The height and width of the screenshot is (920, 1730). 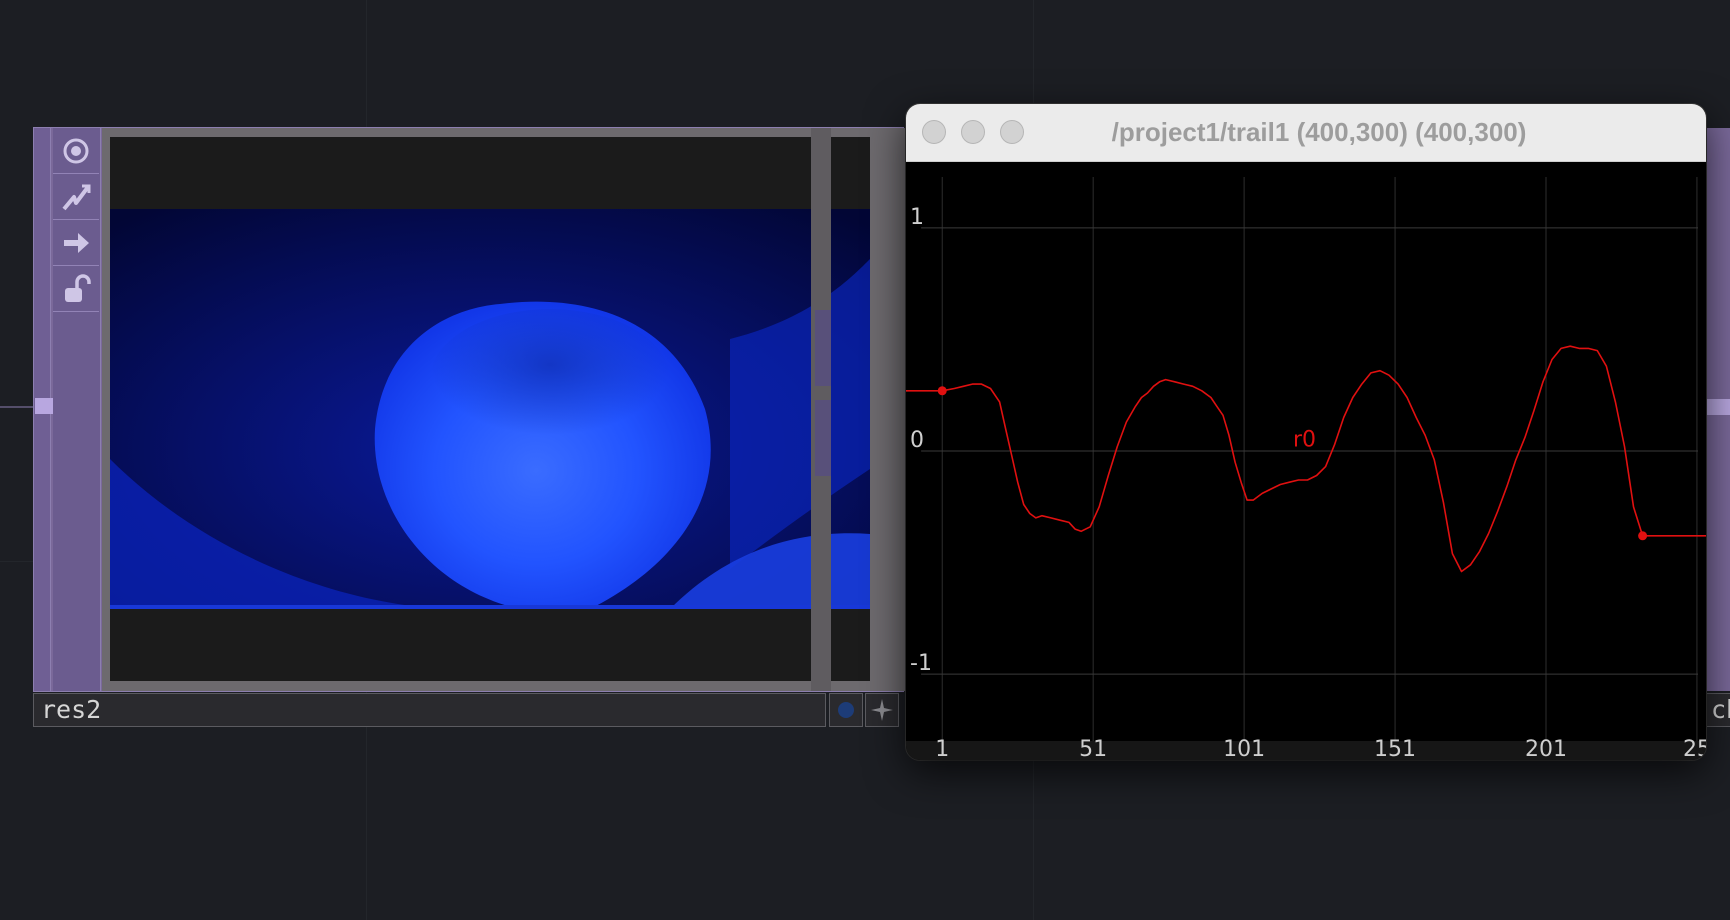 What do you see at coordinates (917, 217) in the screenshot?
I see `y-tick-label: 1` at bounding box center [917, 217].